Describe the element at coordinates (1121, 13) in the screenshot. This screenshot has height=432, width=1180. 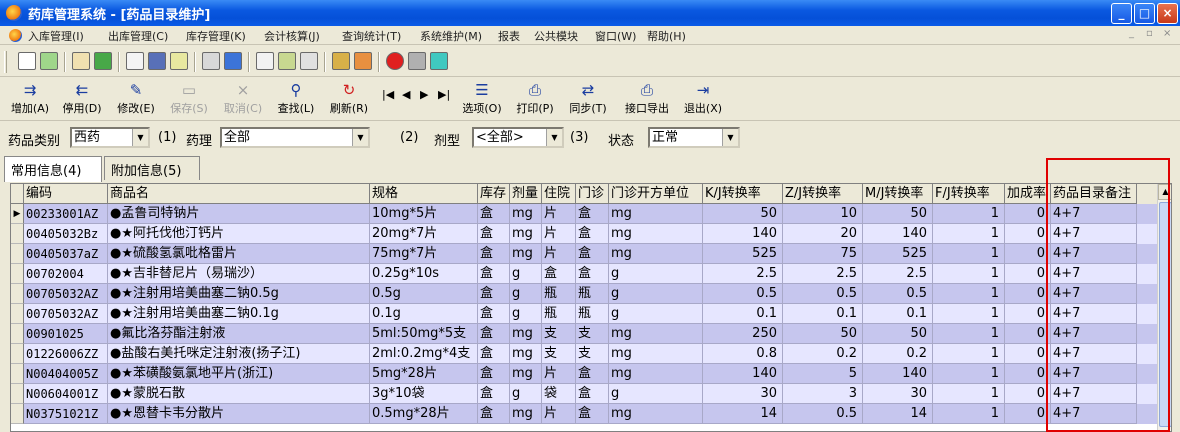
I see `minimize-button: _` at that location.